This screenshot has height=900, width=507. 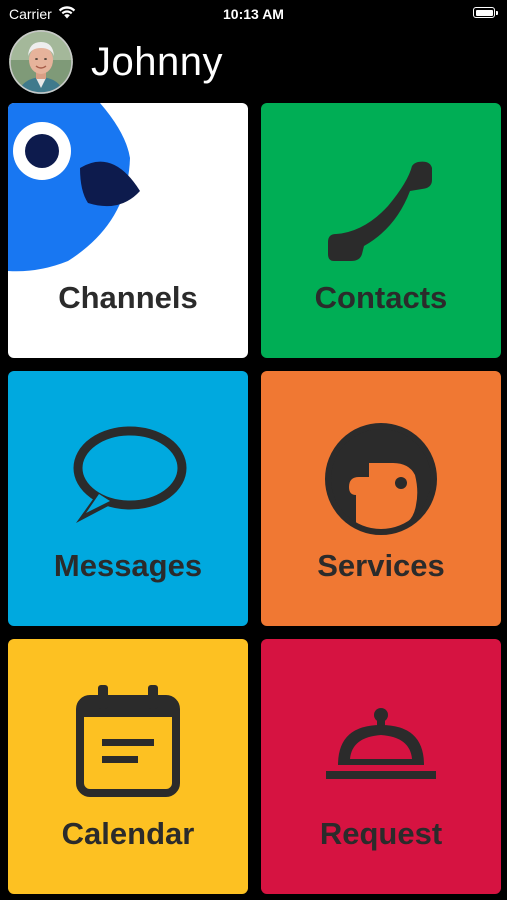 What do you see at coordinates (41, 62) in the screenshot?
I see `user-avatar` at bounding box center [41, 62].